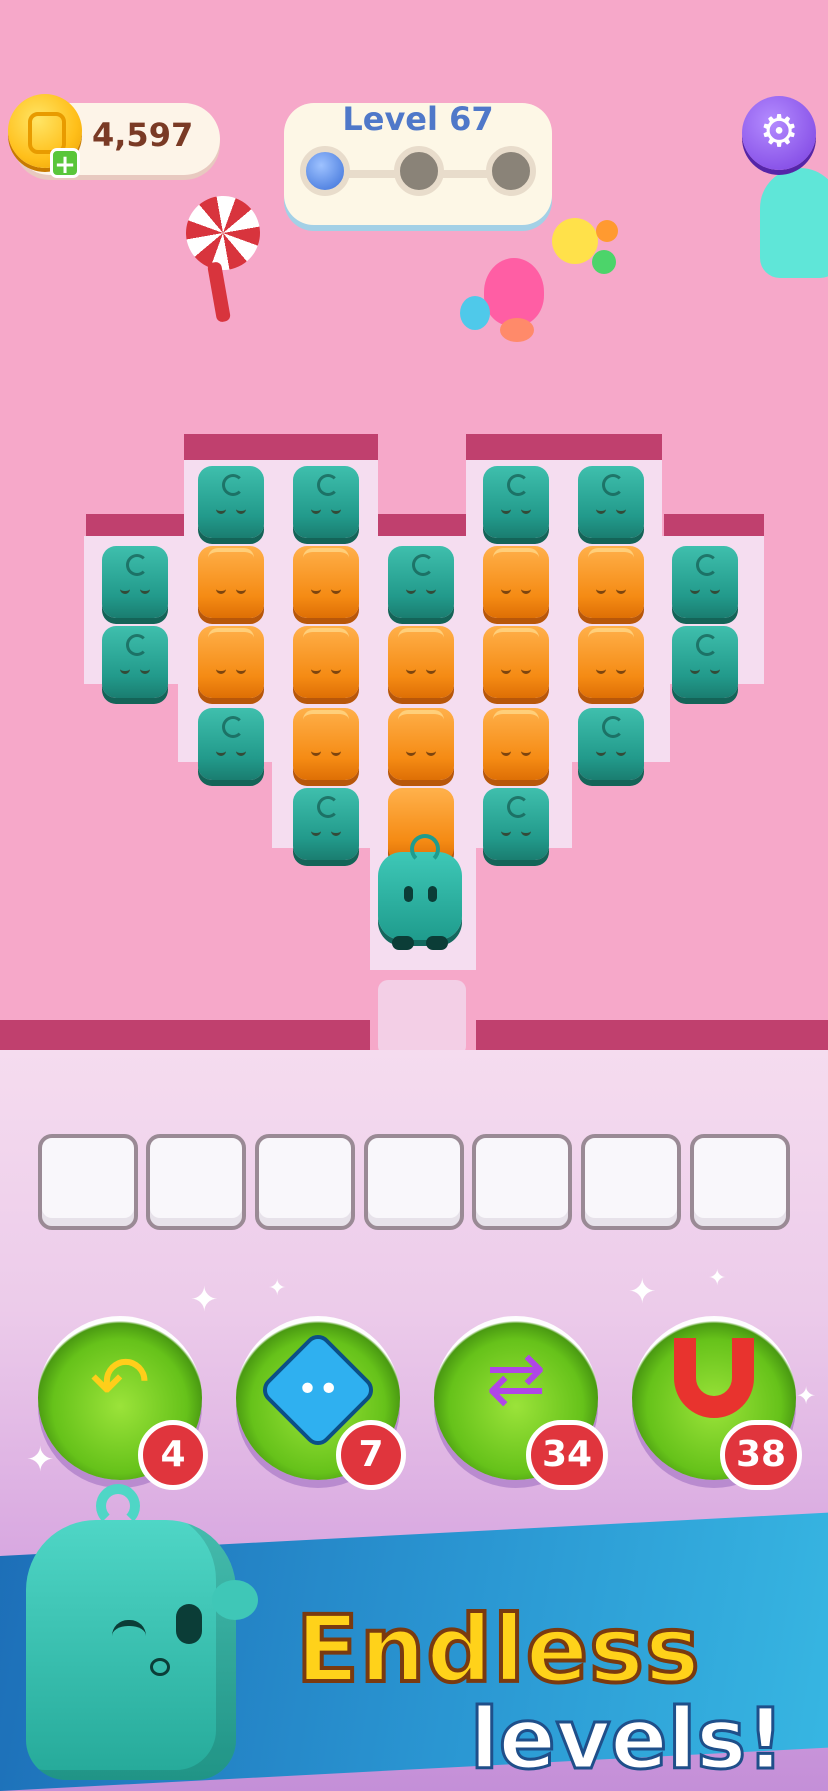 This screenshot has width=828, height=1791. I want to click on booster-shuffle: ⇄ 34, so click(521, 1403).